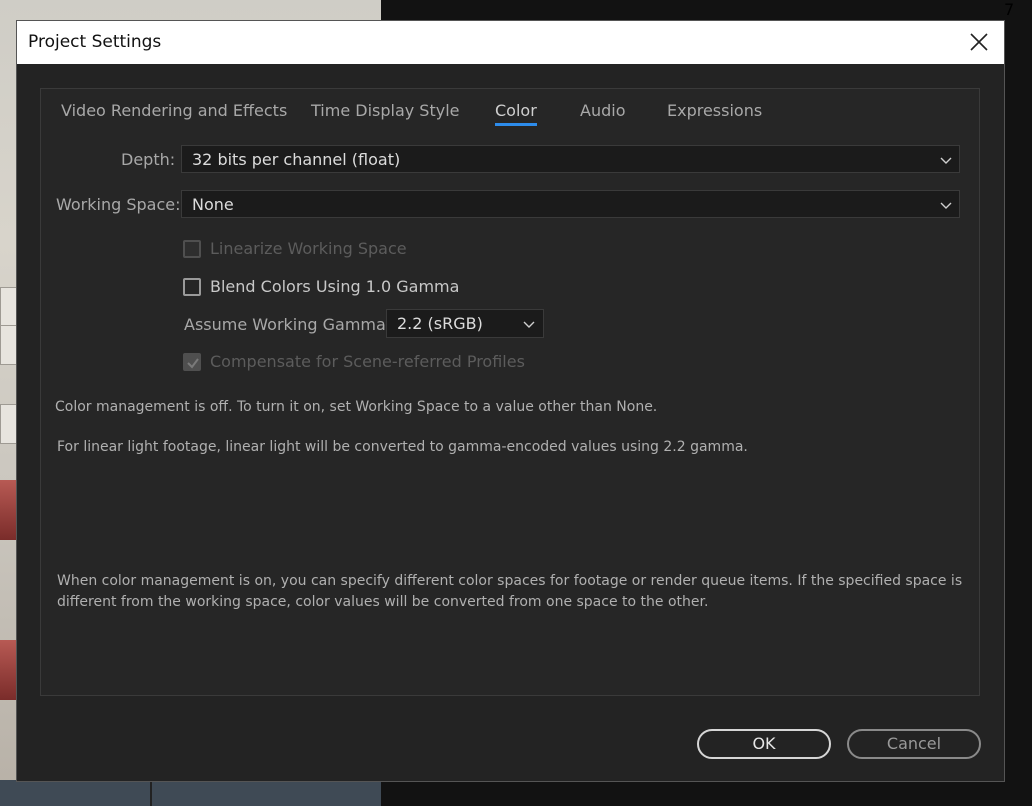  I want to click on tab-color: Color, so click(516, 113).